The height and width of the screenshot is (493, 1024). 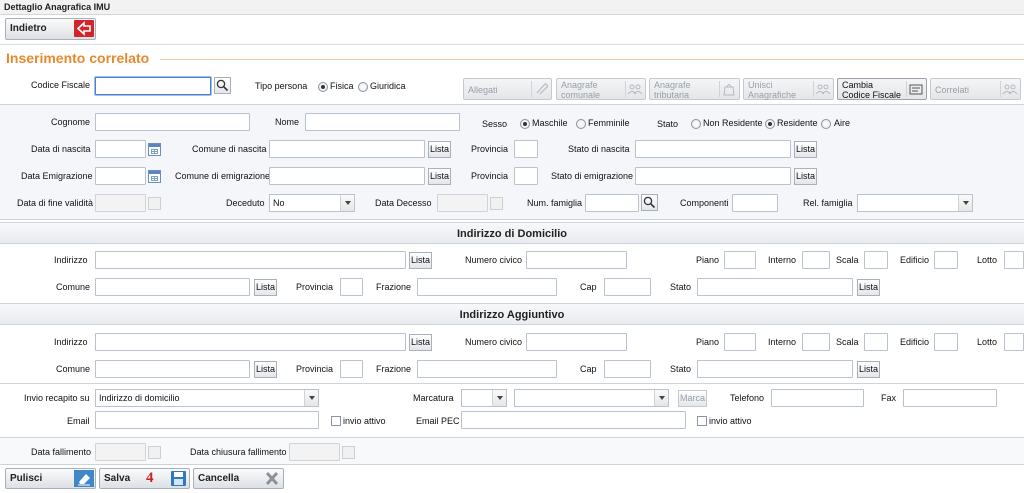 I want to click on domicilio-stato-lista-button: Lista, so click(x=868, y=287).